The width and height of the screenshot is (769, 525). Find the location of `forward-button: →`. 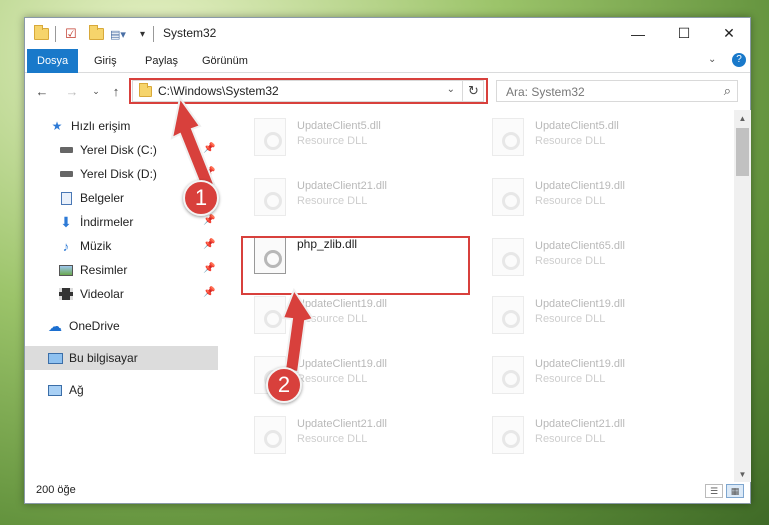

forward-button: → is located at coordinates (72, 91).